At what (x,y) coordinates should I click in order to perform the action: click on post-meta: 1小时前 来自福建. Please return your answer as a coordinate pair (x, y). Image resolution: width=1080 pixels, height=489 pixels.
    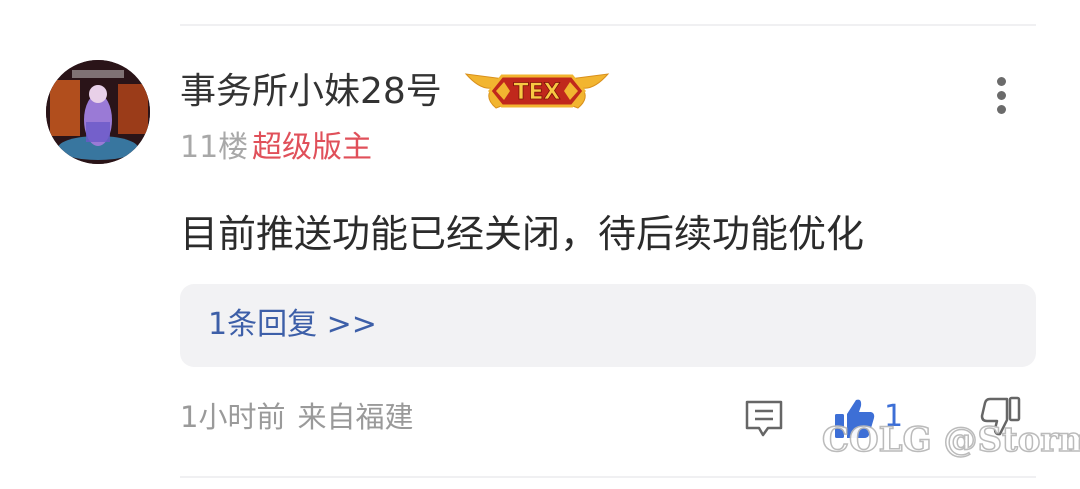
    Looking at the image, I should click on (296, 417).